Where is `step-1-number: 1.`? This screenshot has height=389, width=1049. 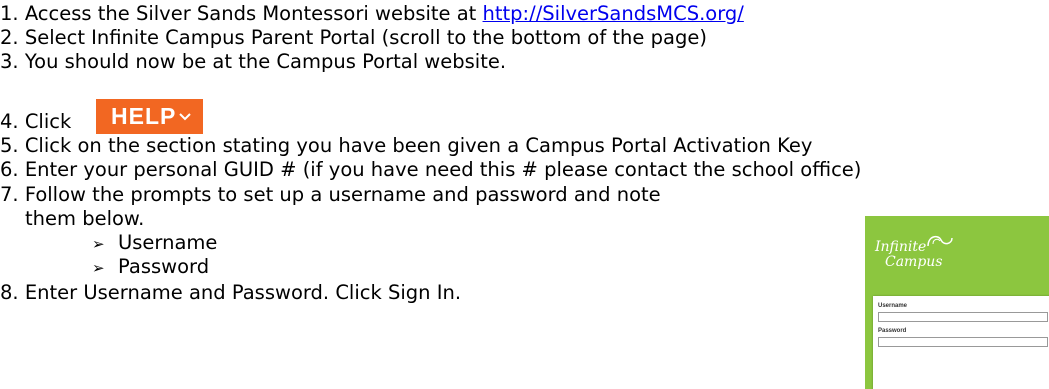
step-1-number: 1. is located at coordinates (9, 13).